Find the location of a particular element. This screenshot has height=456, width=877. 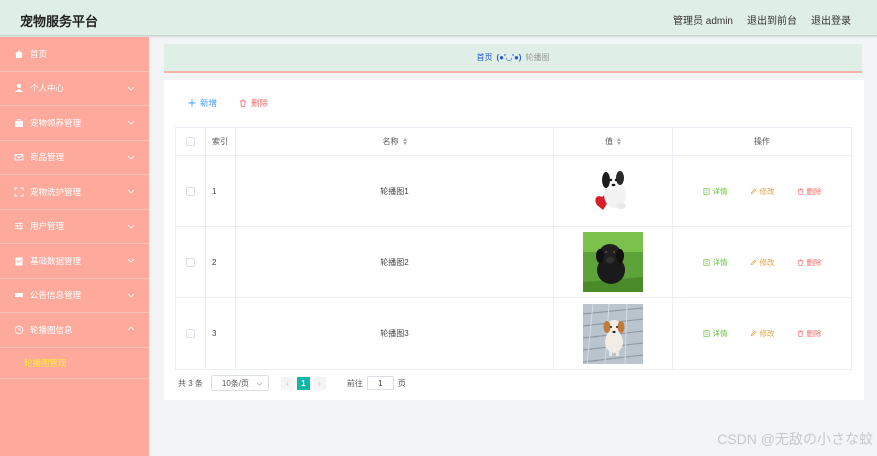

pagination: 共 3 条 10条/页 ‹ 1 › 前往 1 页 is located at coordinates (292, 383).